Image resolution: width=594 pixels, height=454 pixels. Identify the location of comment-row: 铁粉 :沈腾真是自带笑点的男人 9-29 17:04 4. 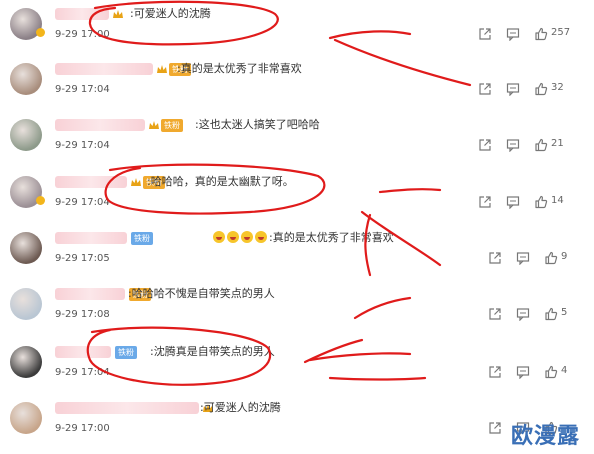
(297, 368).